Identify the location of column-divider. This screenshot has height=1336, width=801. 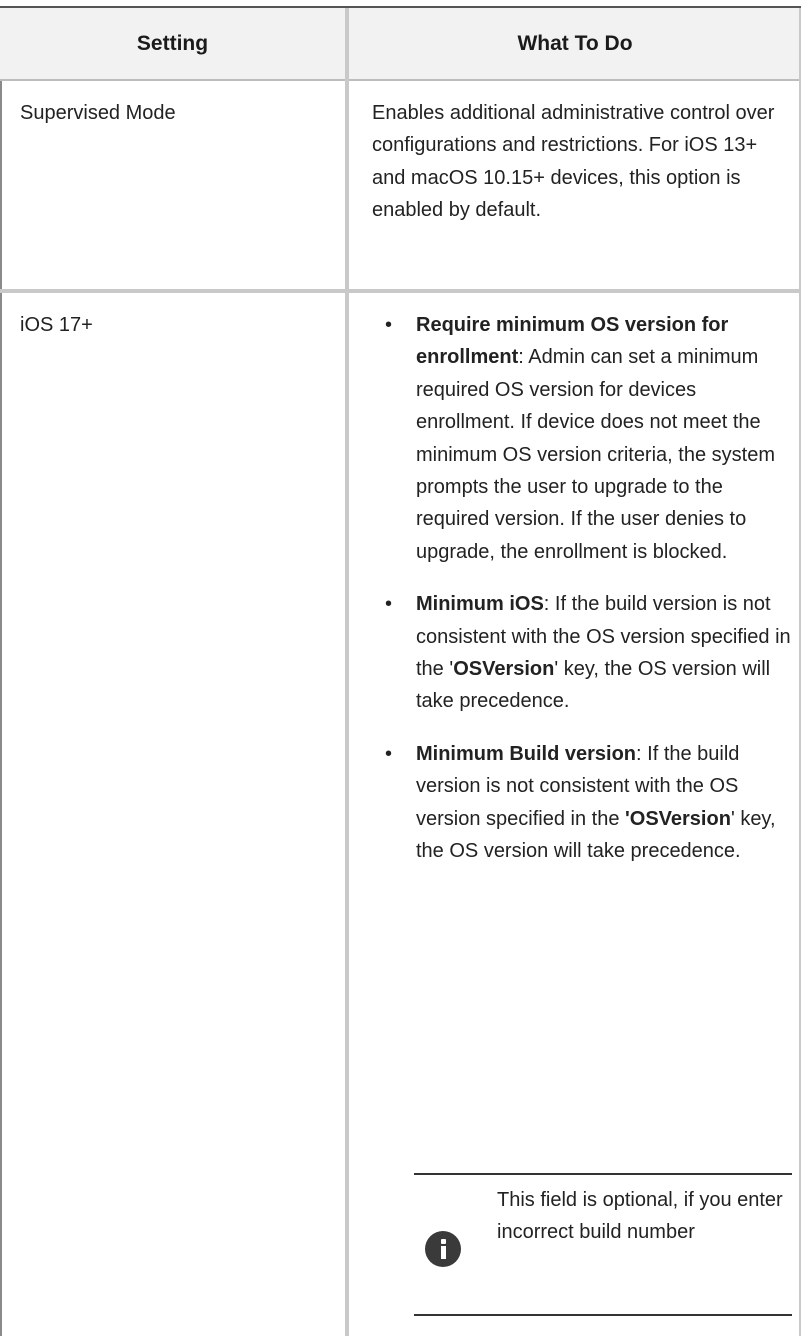
(347, 672).